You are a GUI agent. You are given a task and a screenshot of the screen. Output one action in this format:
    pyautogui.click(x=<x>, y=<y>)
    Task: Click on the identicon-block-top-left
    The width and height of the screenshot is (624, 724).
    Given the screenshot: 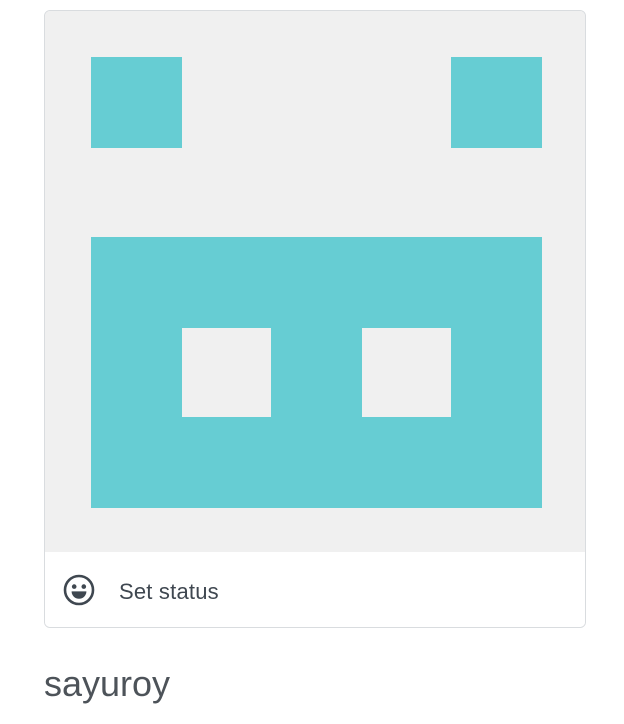 What is the action you would take?
    pyautogui.click(x=136, y=102)
    